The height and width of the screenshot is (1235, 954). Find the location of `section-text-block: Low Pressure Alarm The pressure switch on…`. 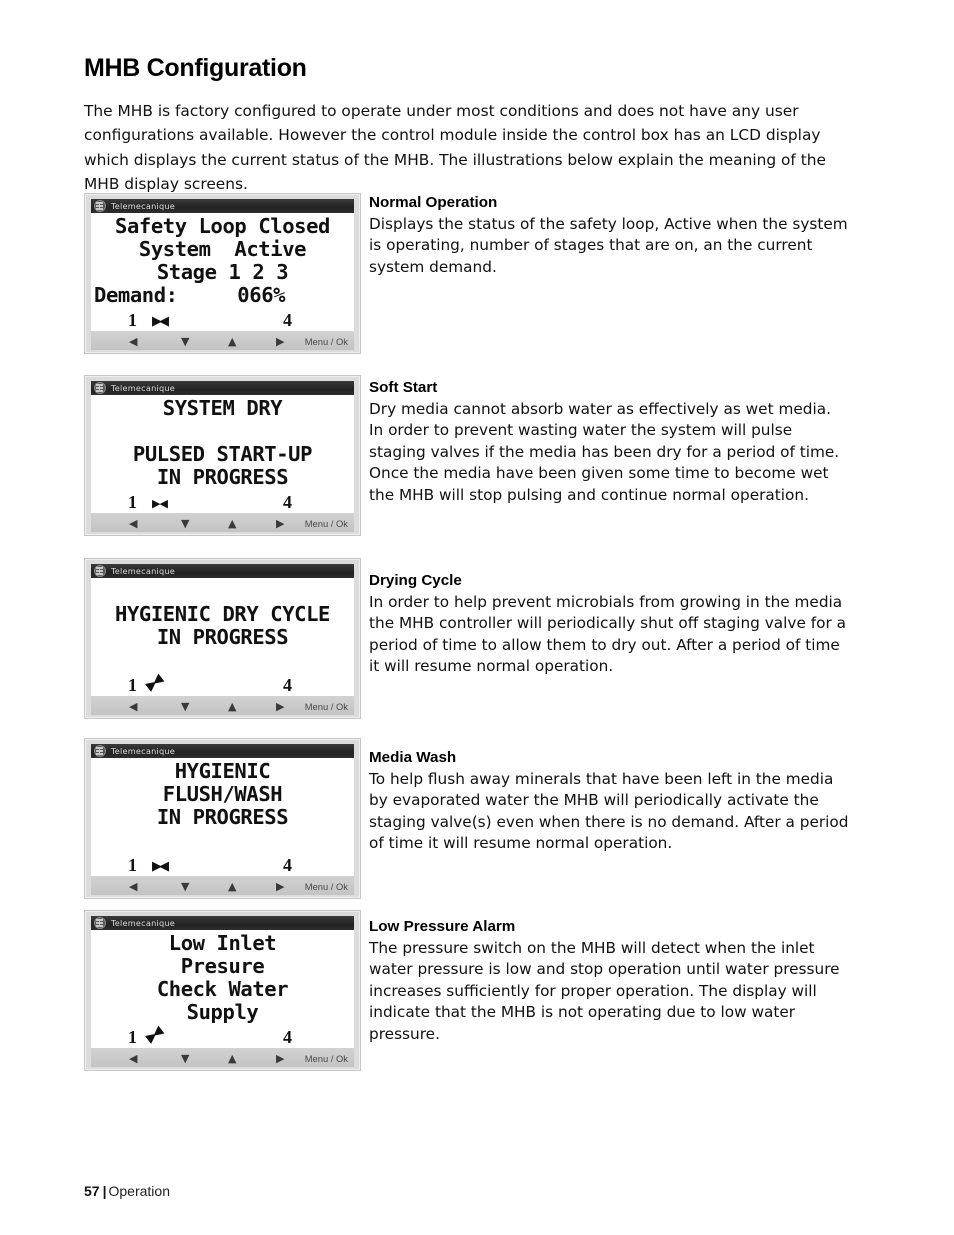

section-text-block: Low Pressure Alarm The pressure switch on… is located at coordinates (609, 981).